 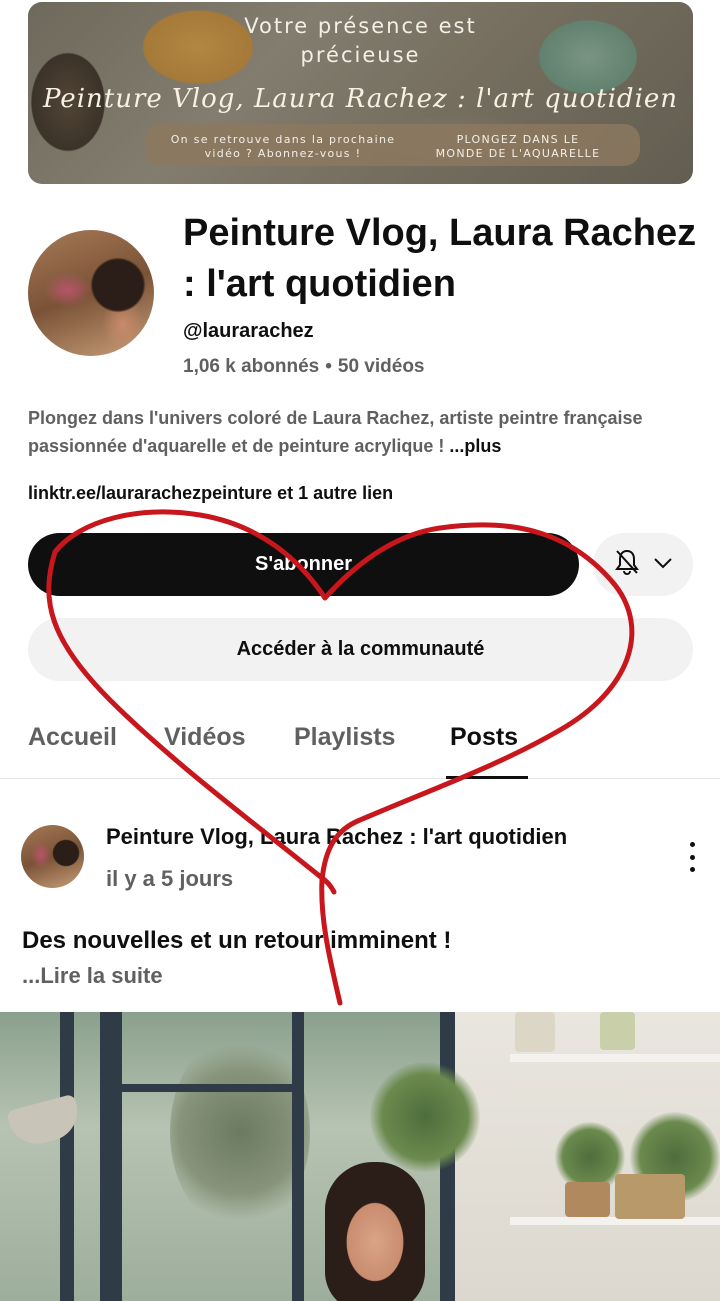 What do you see at coordinates (248, 331) in the screenshot?
I see `channel-handle: @laurarachez` at bounding box center [248, 331].